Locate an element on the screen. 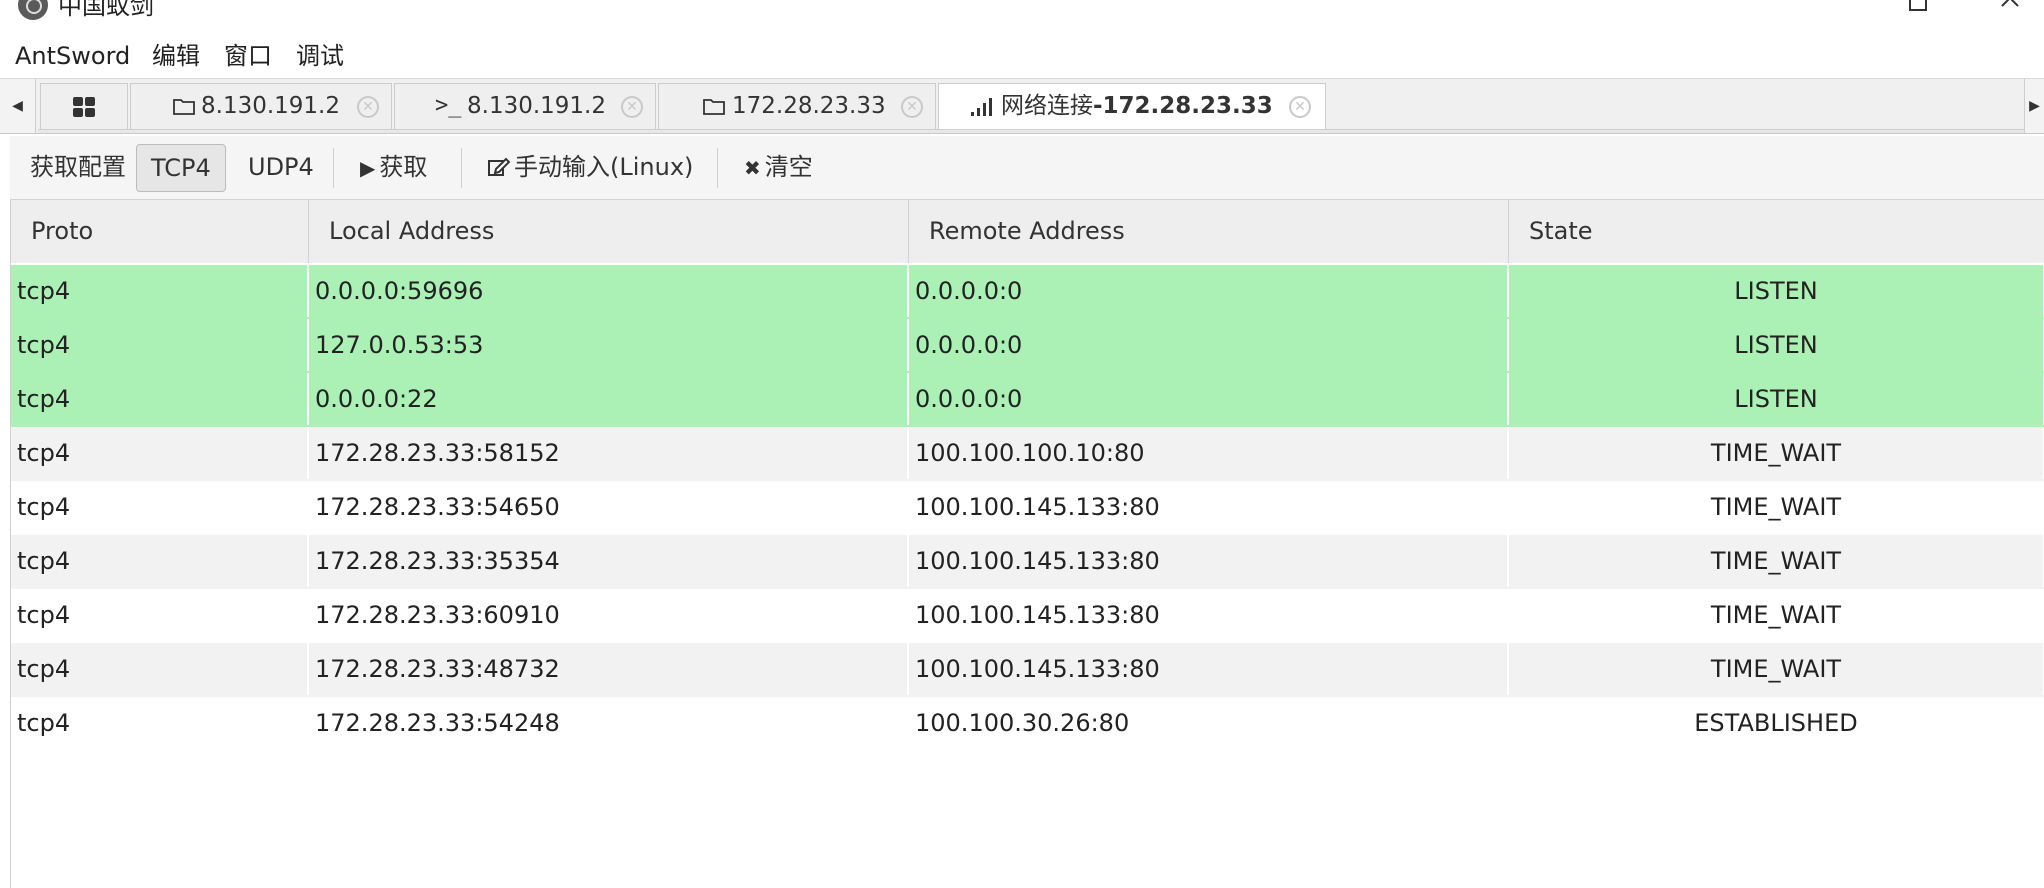 The width and height of the screenshot is (2044, 888). manual-input-button: 手动输入(Linux) is located at coordinates (590, 168).